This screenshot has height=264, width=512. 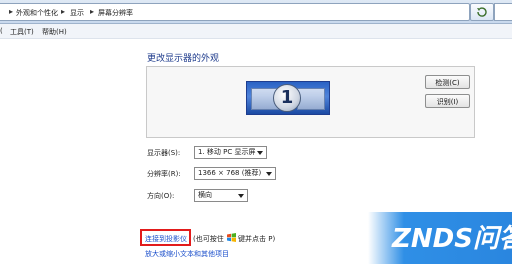 I want to click on detect-button: 检测(C), so click(x=447, y=82).